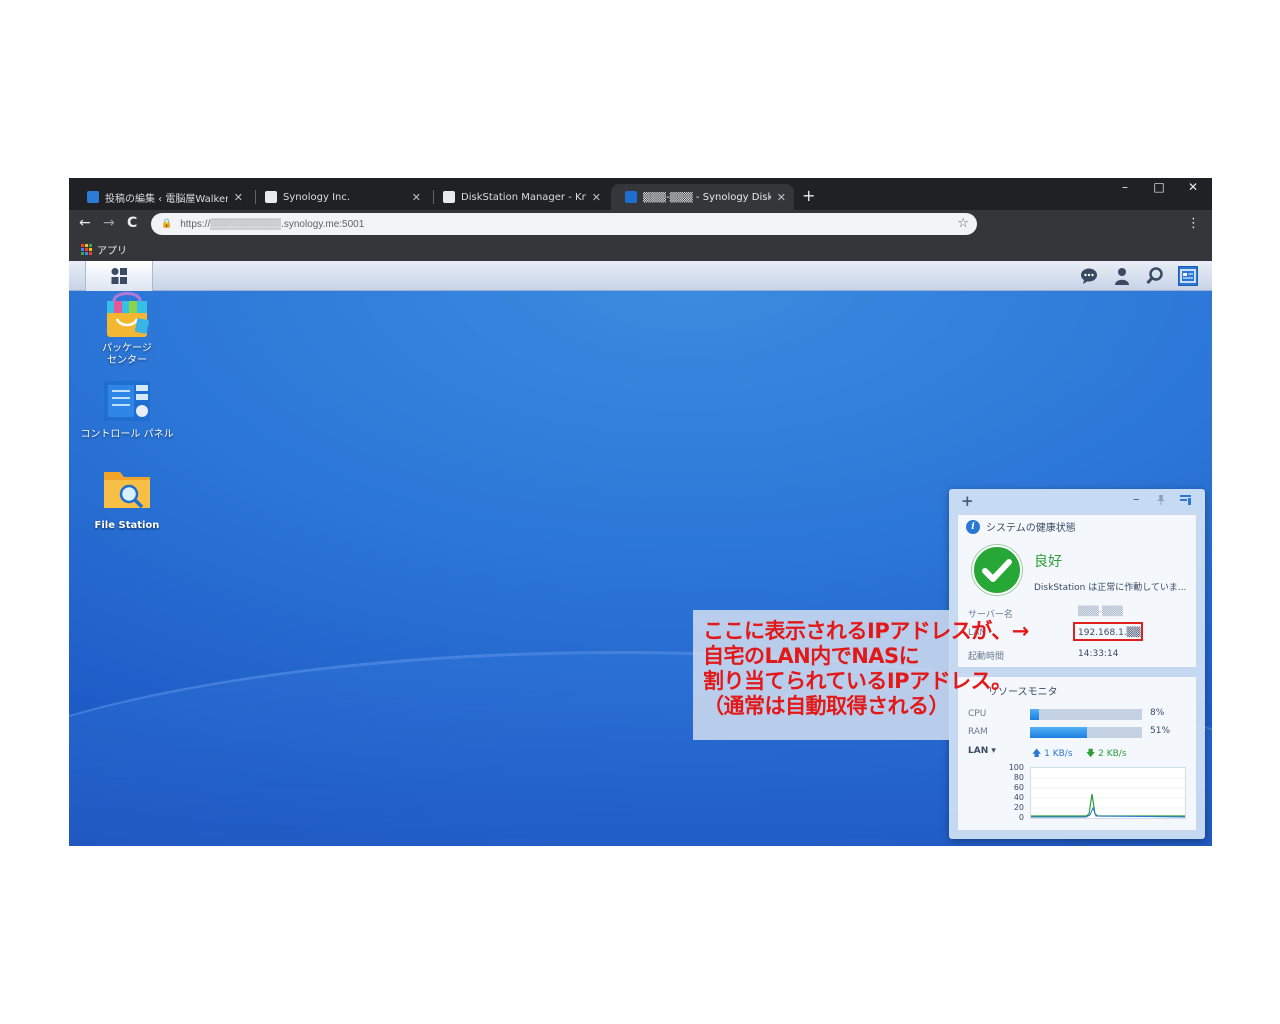 Image resolution: width=1280 pixels, height=1024 pixels. Describe the element at coordinates (86, 249) in the screenshot. I see `apps-grid-icon` at that location.